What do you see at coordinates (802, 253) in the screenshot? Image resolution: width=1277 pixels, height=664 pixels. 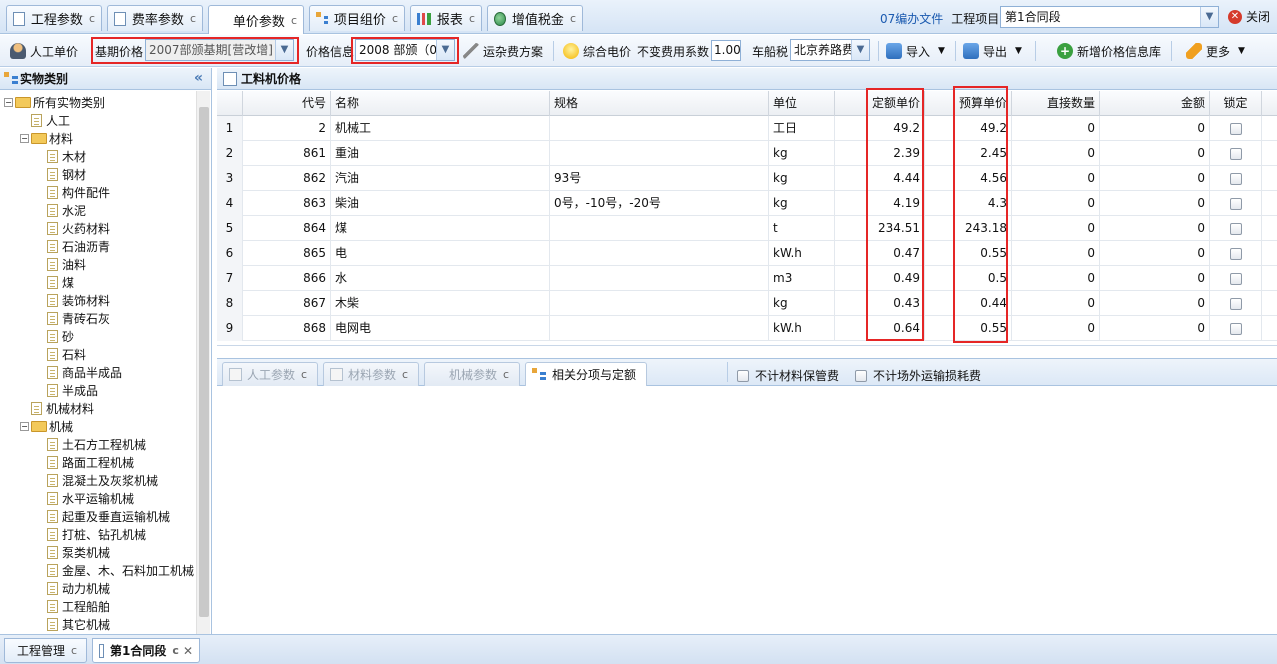 I see `unit-cell: kW.h` at bounding box center [802, 253].